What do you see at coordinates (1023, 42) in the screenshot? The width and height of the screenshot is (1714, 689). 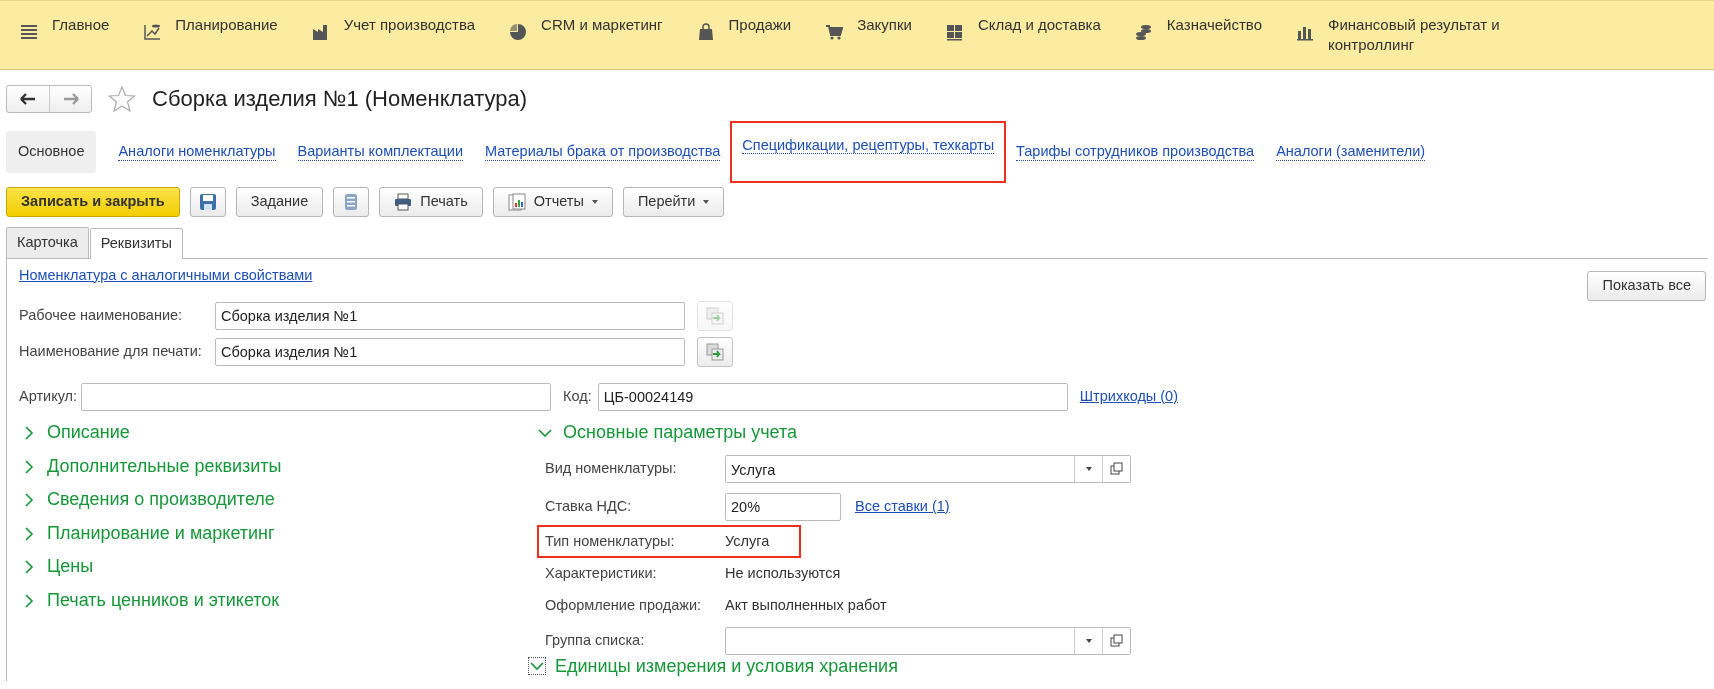 I see `menu-item: Склад и доставка` at bounding box center [1023, 42].